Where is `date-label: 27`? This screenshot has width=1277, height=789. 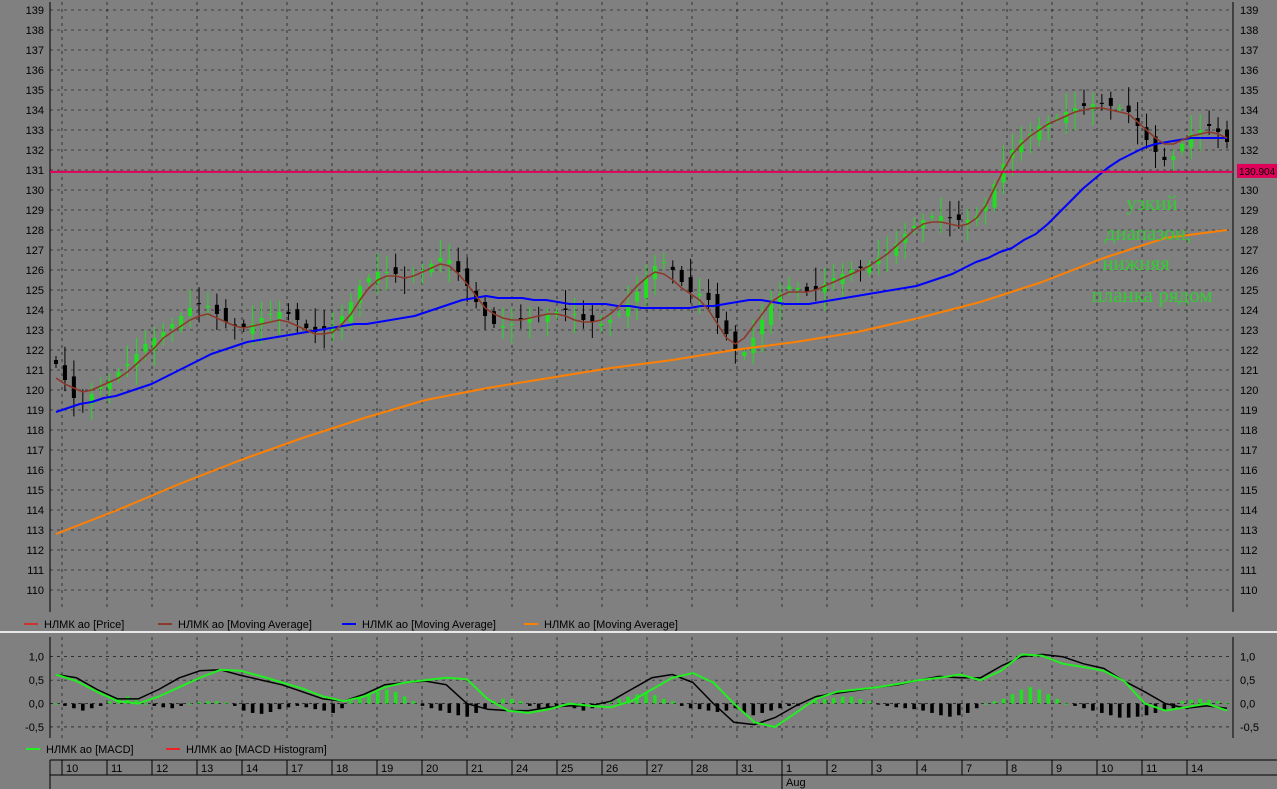 date-label: 27 is located at coordinates (657, 769).